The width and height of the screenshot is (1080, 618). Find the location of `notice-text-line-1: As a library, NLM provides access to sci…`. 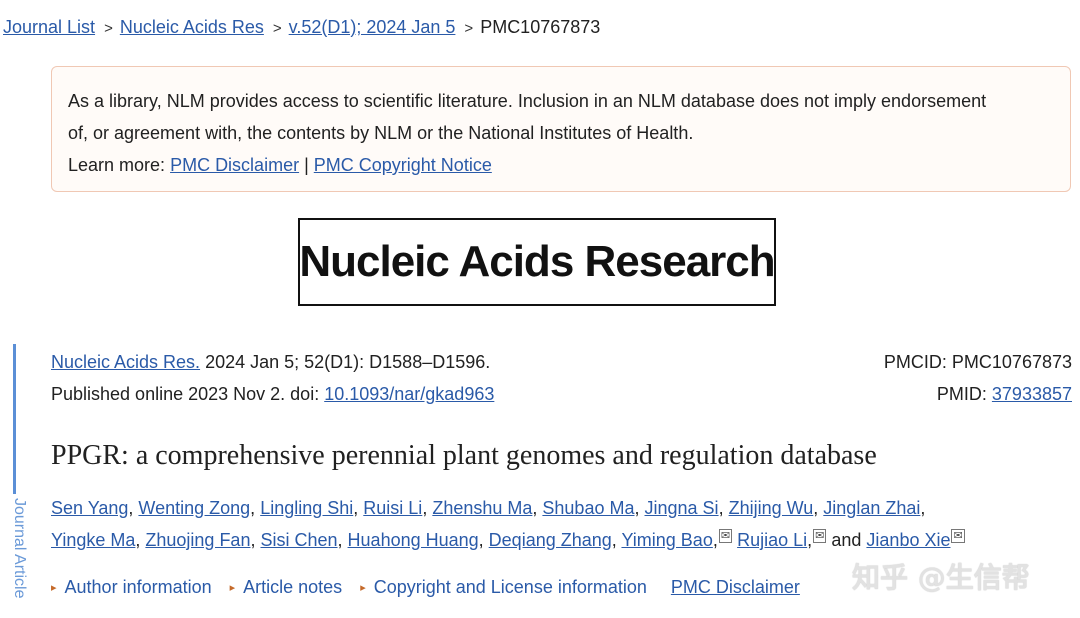

notice-text-line-1: As a library, NLM provides access to sci… is located at coordinates (527, 101).